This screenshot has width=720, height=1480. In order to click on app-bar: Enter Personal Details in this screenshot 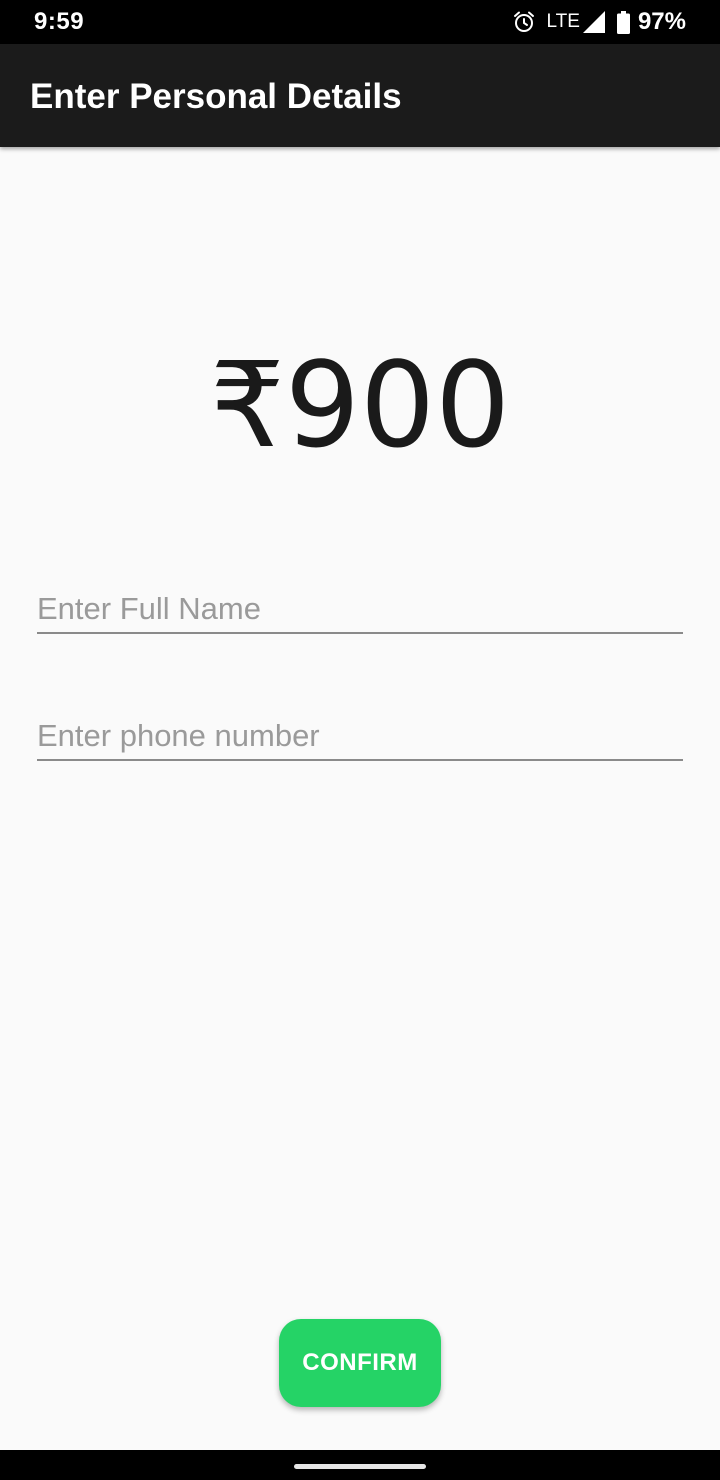, I will do `click(360, 95)`.